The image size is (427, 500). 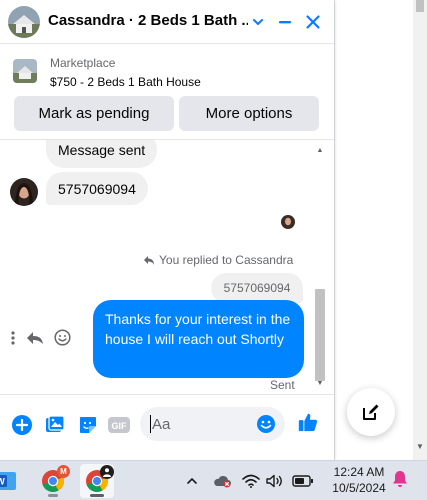 I want to click on message-bubble-incoming: Message sent, so click(x=102, y=154).